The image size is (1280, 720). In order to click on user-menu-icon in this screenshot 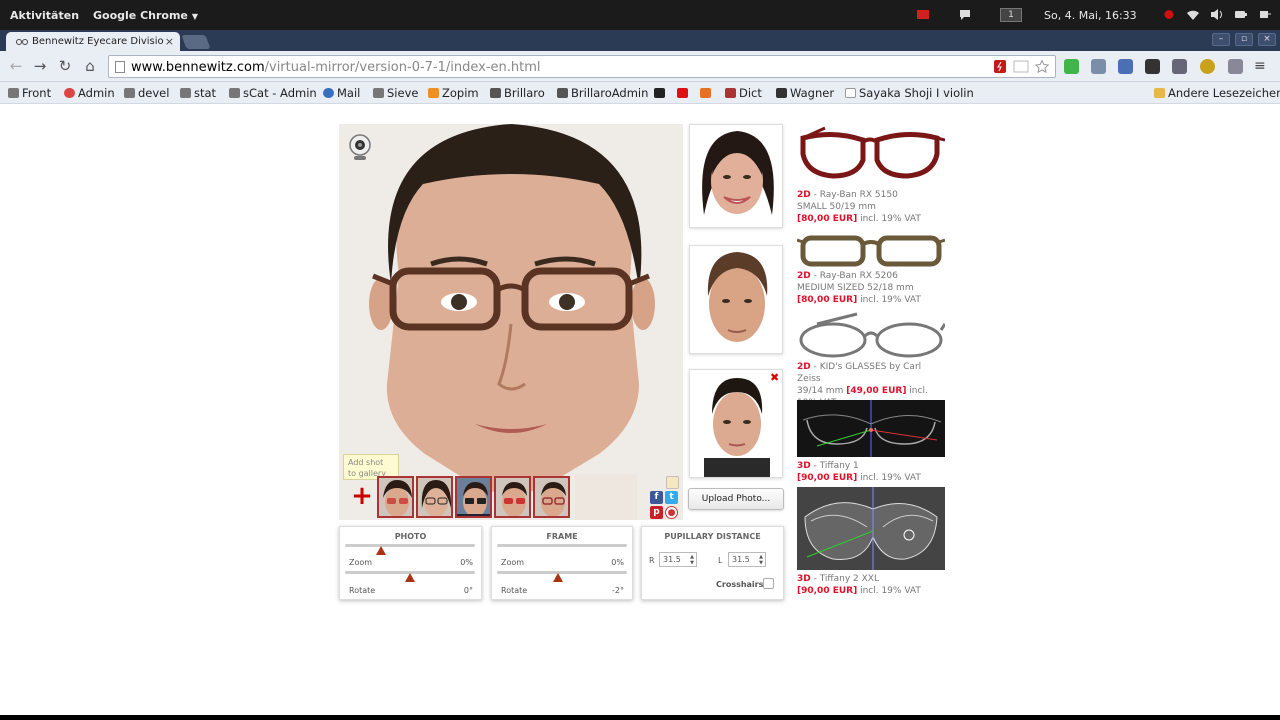, I will do `click(1265, 14)`.